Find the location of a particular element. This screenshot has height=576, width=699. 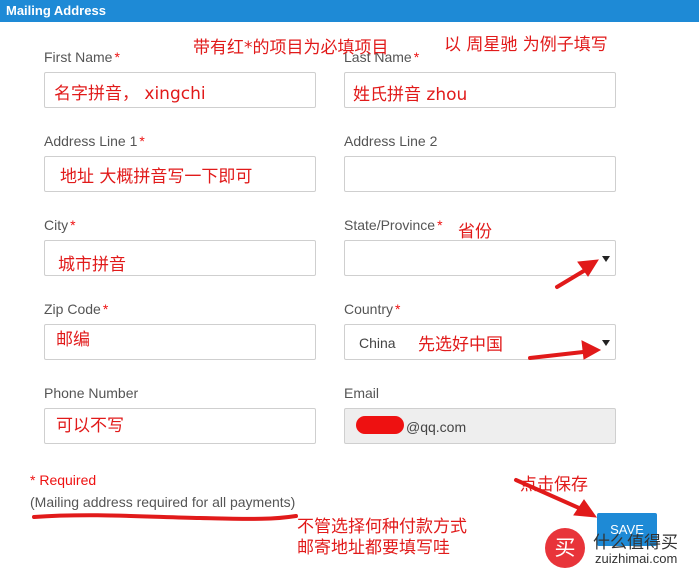

brand-domain: zuizhimai.com is located at coordinates (636, 558).